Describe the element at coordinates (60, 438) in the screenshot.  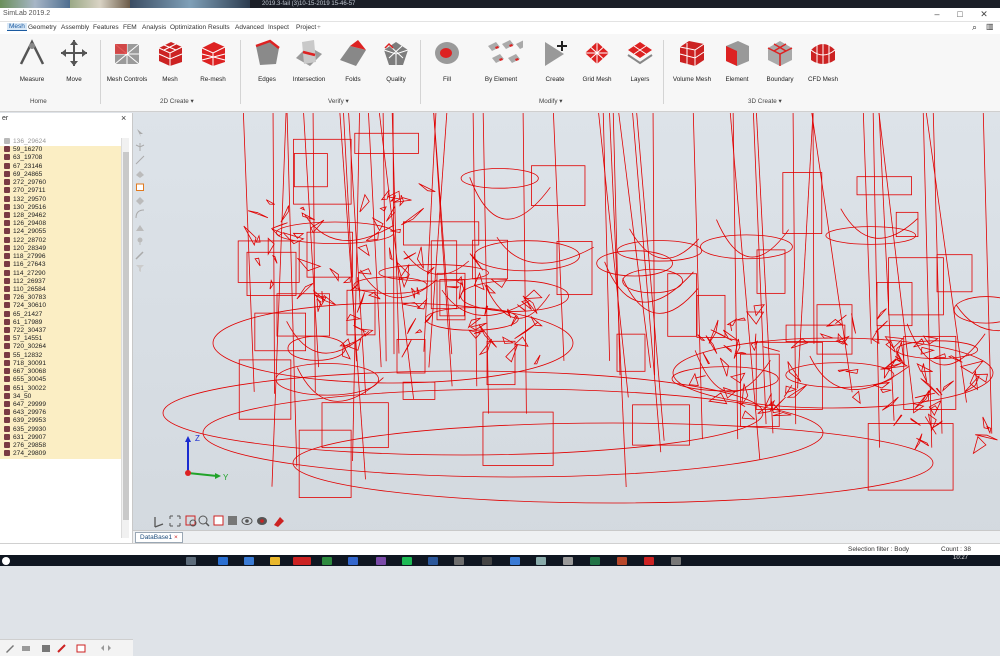
I see `list-item: 631_29907` at that location.